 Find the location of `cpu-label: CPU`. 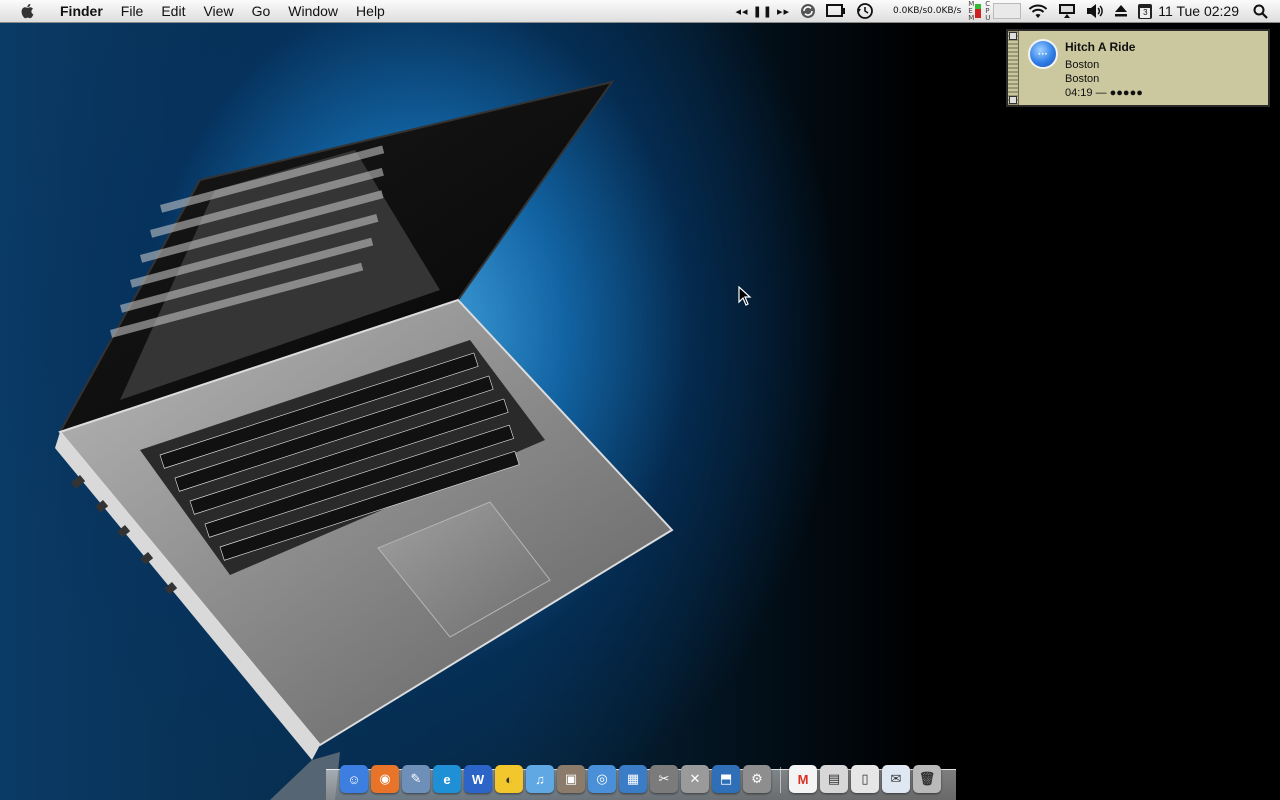

cpu-label: CPU is located at coordinates (988, 11).